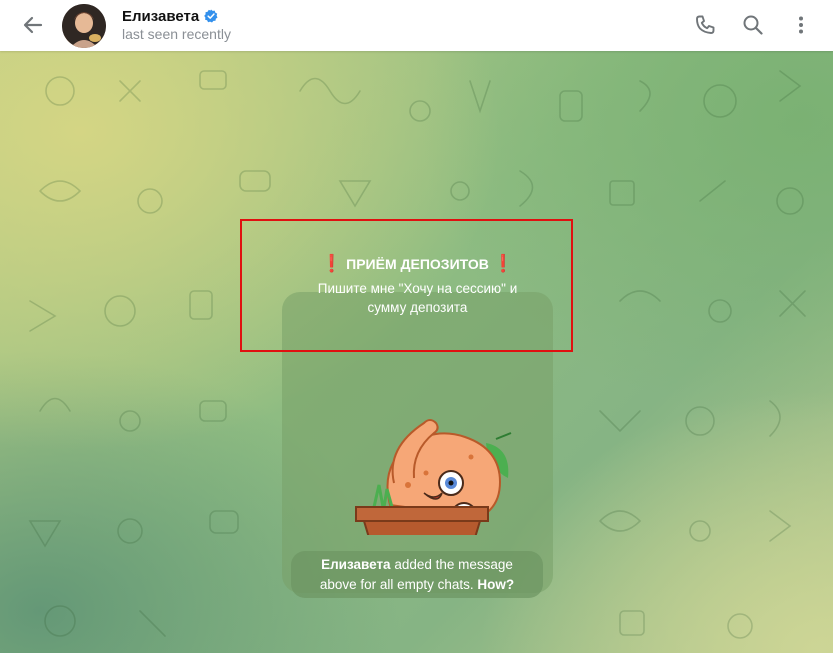  I want to click on contact-name-row: Елизавета, so click(170, 16).